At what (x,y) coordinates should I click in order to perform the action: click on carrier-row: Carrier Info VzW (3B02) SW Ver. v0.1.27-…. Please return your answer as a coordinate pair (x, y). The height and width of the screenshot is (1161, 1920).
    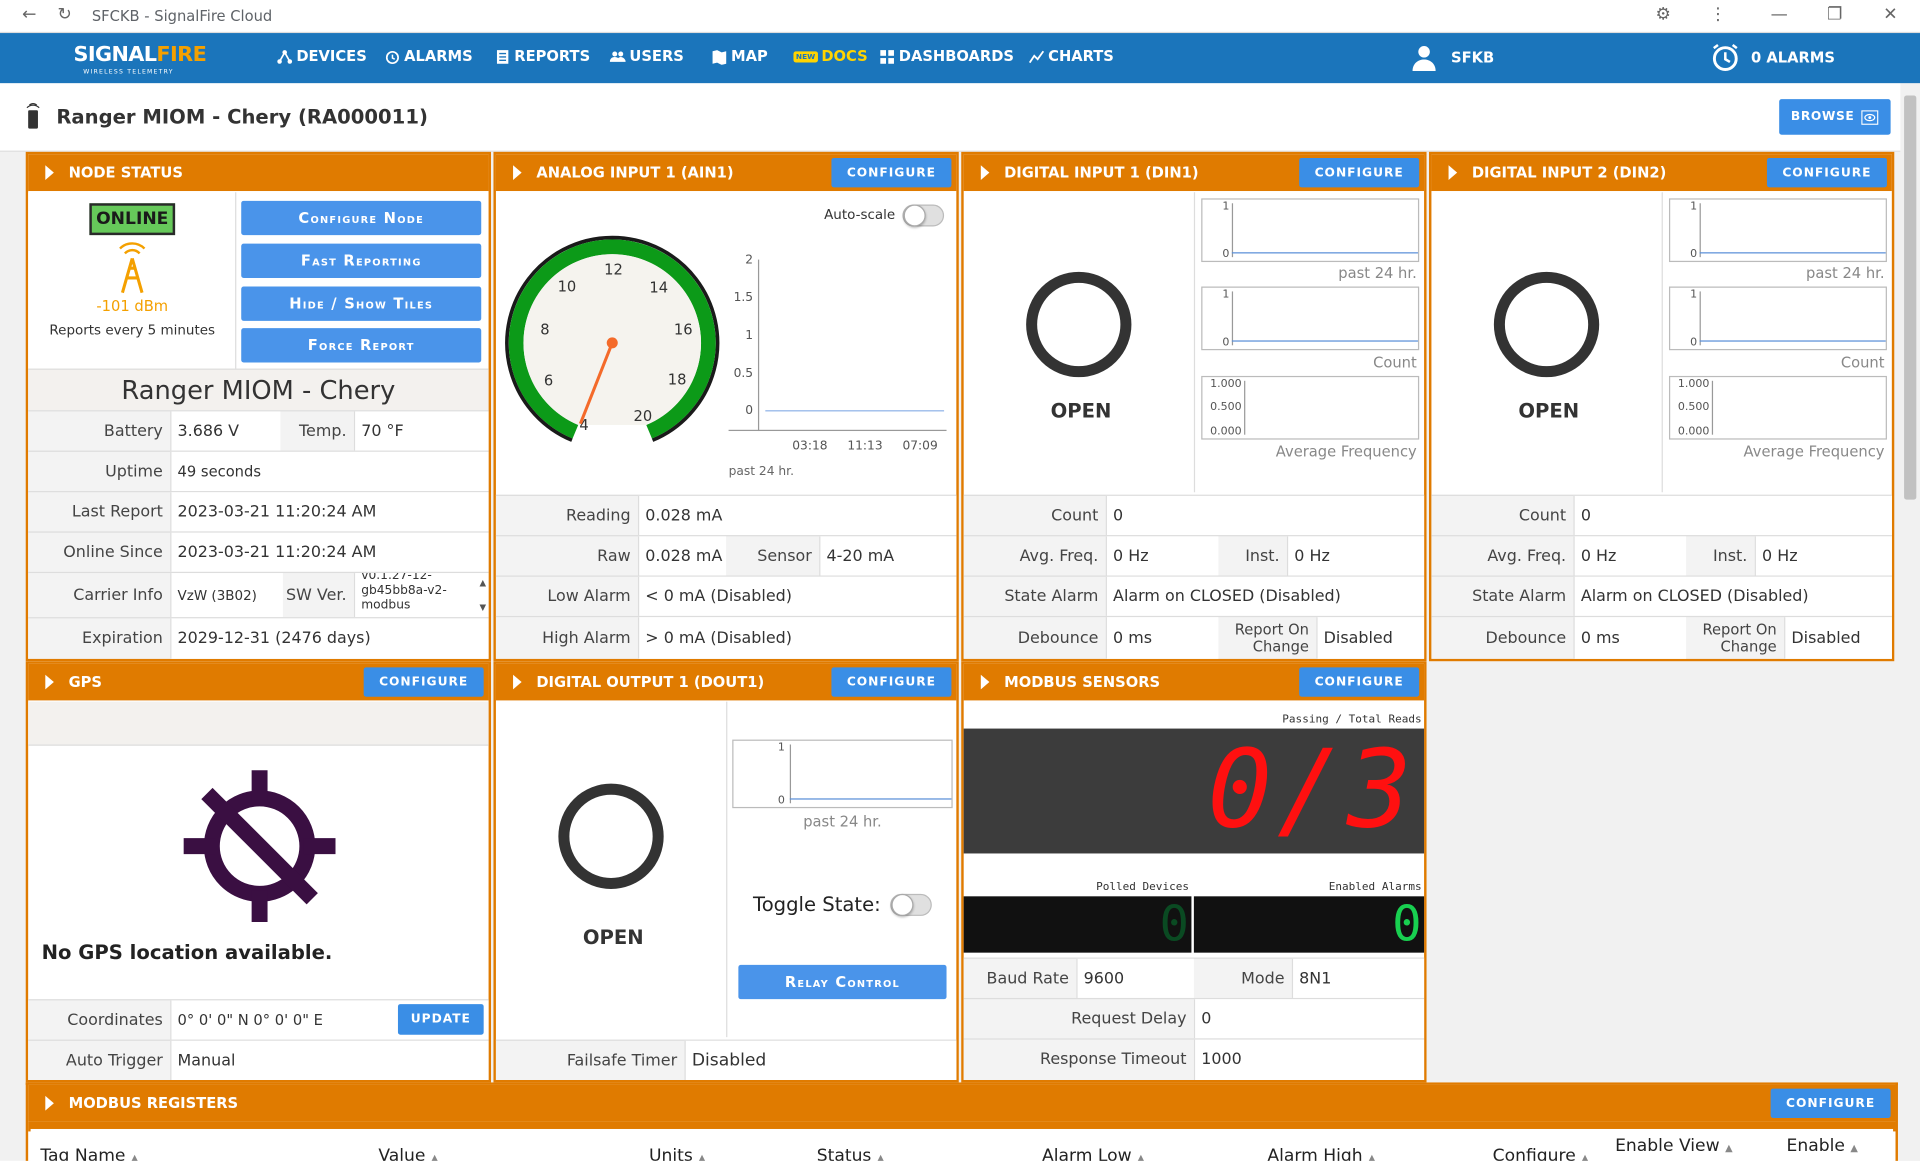
    Looking at the image, I should click on (258, 594).